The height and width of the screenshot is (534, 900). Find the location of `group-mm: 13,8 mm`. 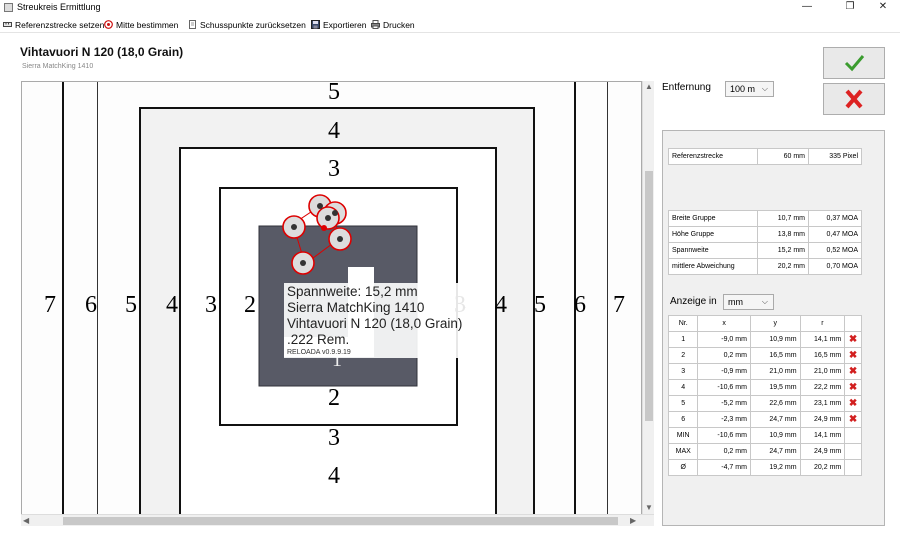

group-mm: 13,8 mm is located at coordinates (783, 234).